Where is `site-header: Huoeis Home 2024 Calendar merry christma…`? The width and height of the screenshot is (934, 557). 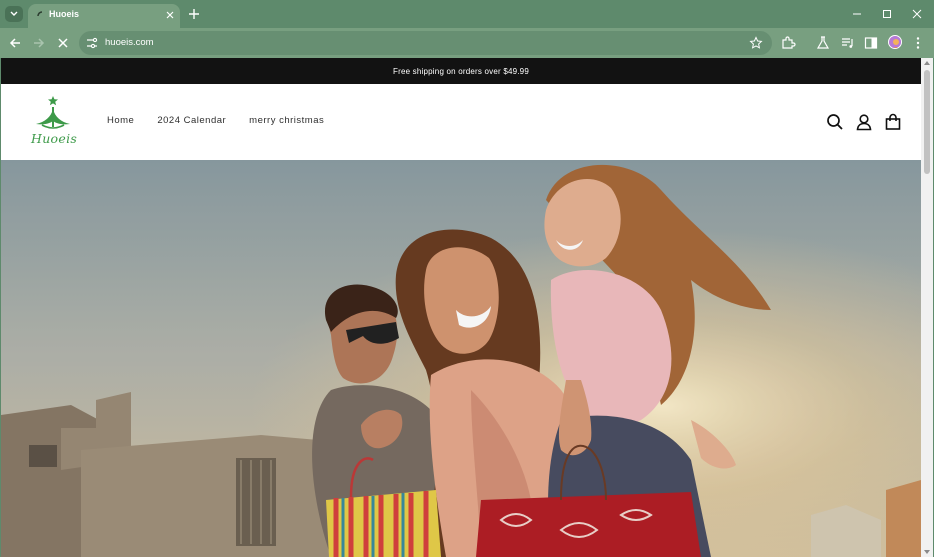
site-header: Huoeis Home 2024 Calendar merry christma… is located at coordinates (461, 122).